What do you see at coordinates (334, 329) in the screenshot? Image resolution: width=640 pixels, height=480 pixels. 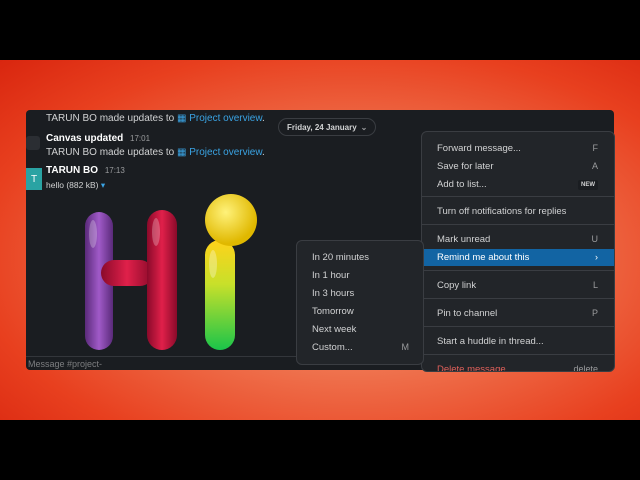 I see `submenu-item-label: Next week` at bounding box center [334, 329].